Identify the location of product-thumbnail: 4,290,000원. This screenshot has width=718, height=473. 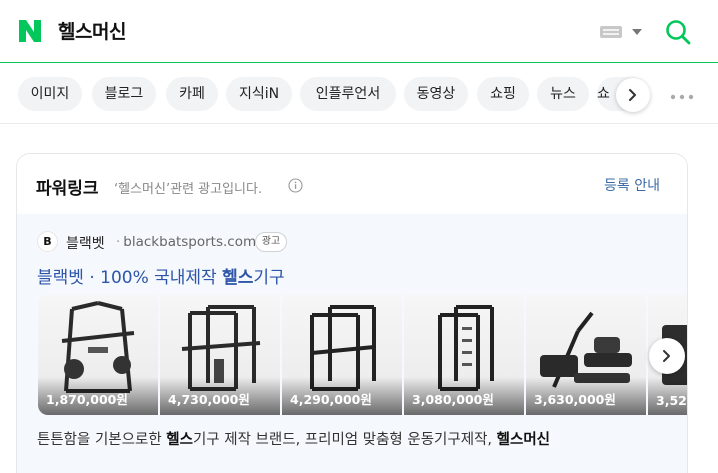
(342, 355).